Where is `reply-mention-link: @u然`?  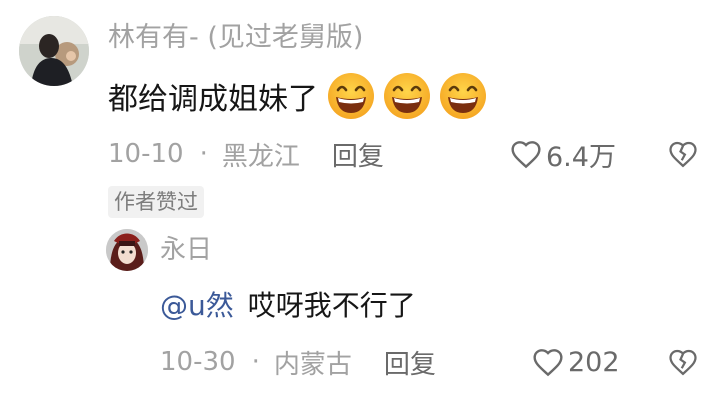
reply-mention-link: @u然 is located at coordinates (197, 304).